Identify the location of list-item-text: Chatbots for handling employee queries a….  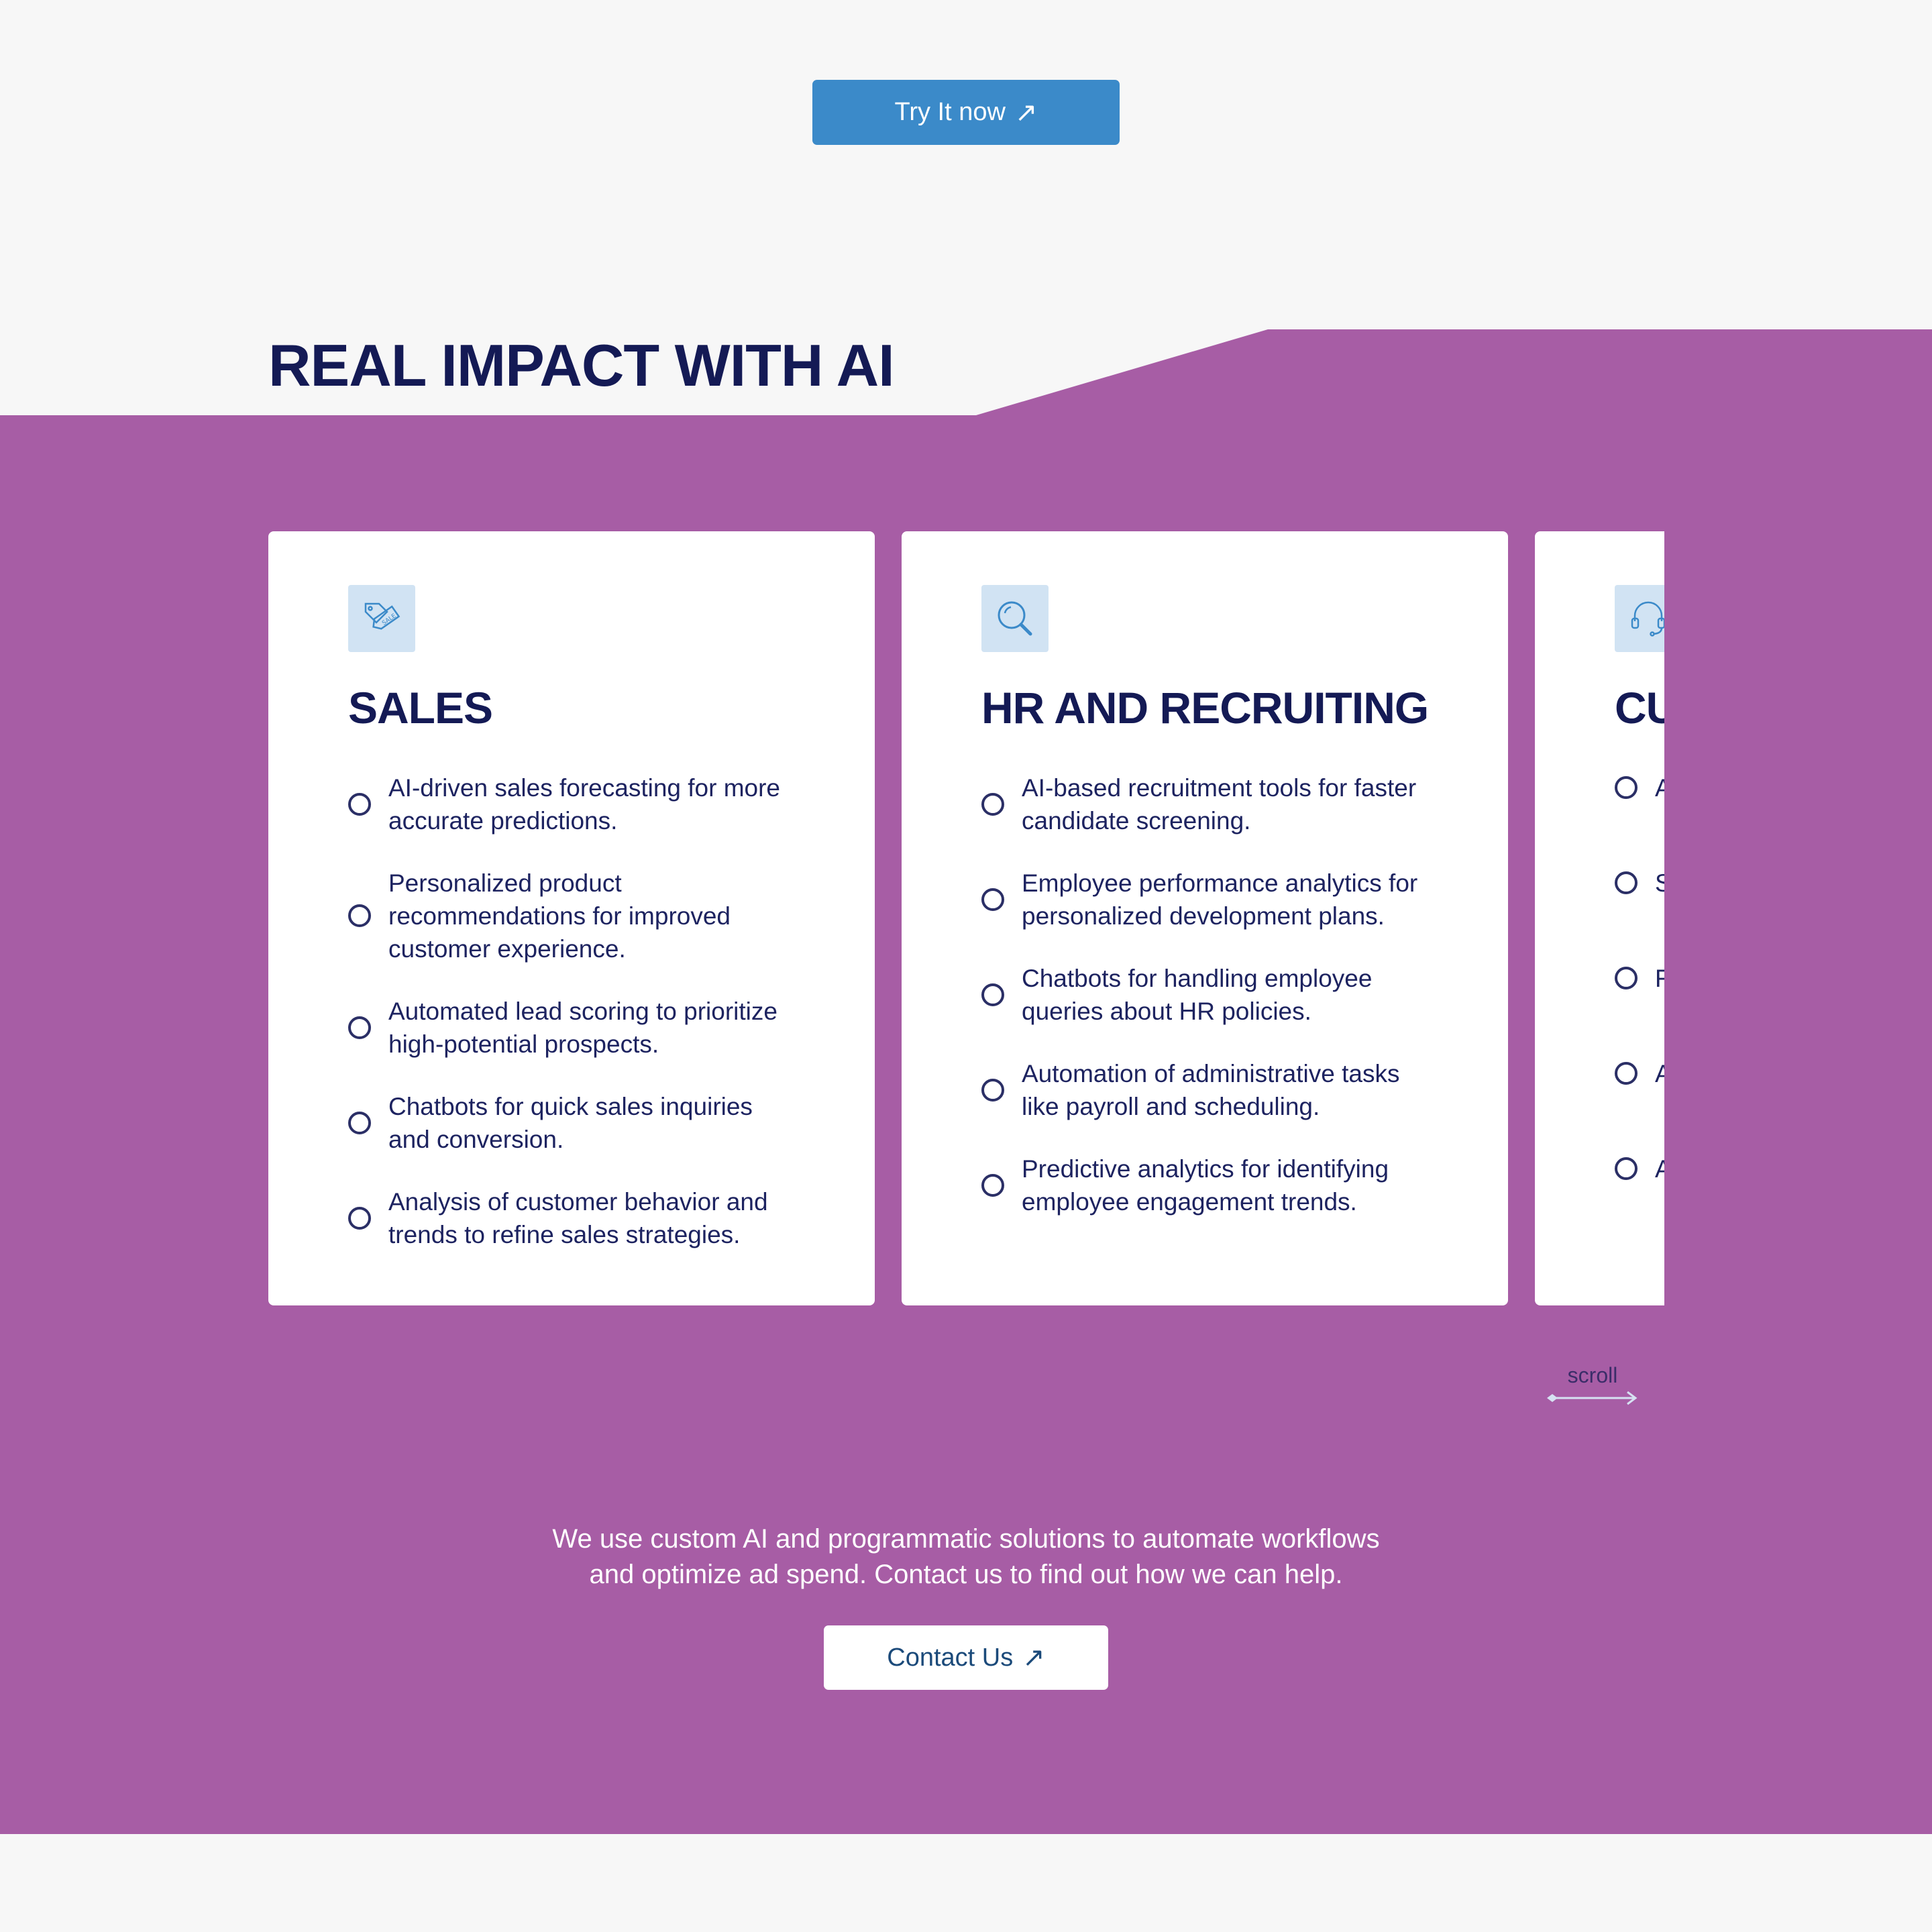
(1197, 994).